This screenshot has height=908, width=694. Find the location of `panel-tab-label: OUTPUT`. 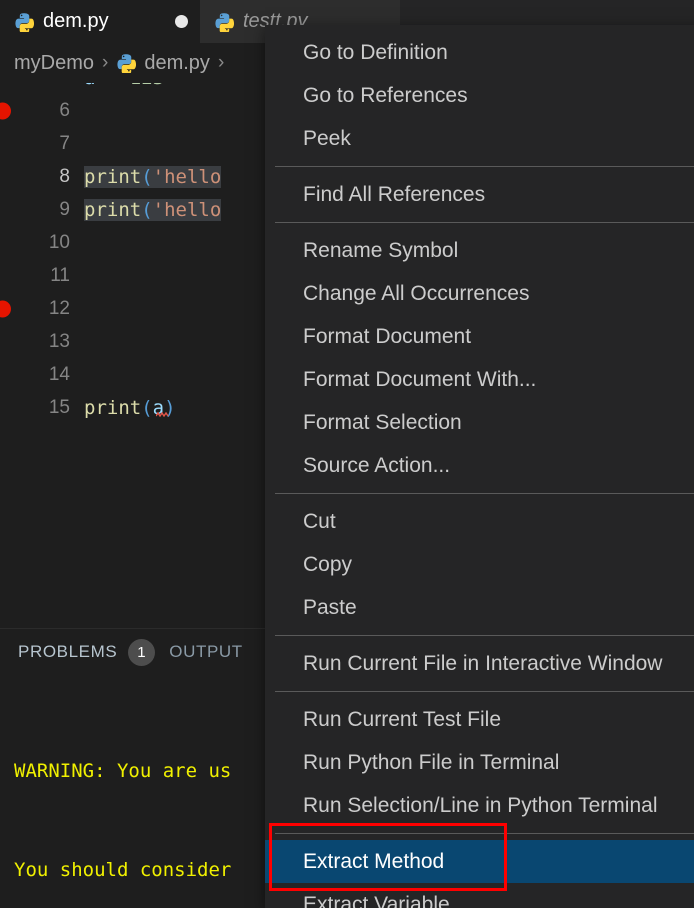

panel-tab-label: OUTPUT is located at coordinates (206, 651).